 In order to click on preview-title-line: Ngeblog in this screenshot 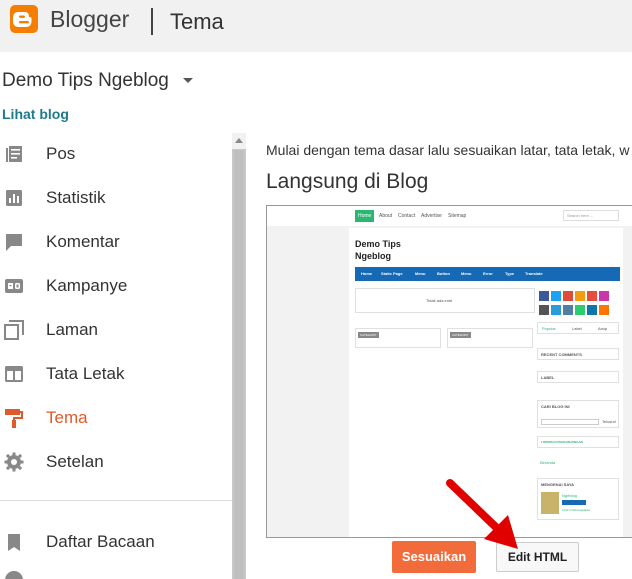, I will do `click(373, 256)`.